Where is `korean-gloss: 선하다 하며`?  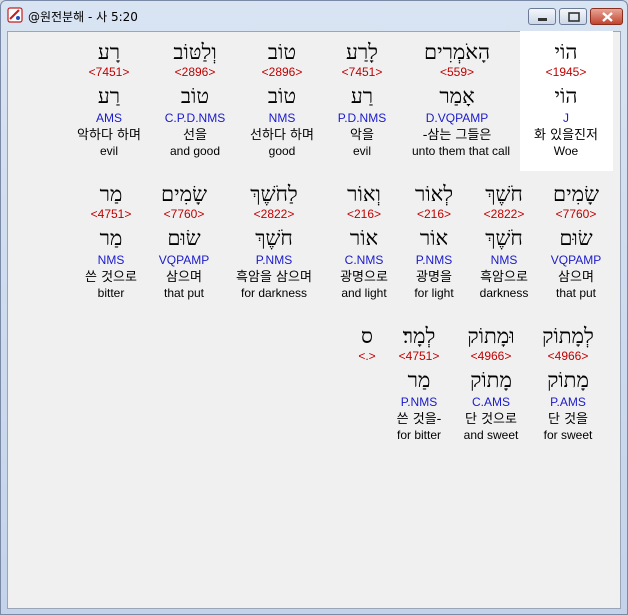
korean-gloss: 선하다 하며 is located at coordinates (282, 135).